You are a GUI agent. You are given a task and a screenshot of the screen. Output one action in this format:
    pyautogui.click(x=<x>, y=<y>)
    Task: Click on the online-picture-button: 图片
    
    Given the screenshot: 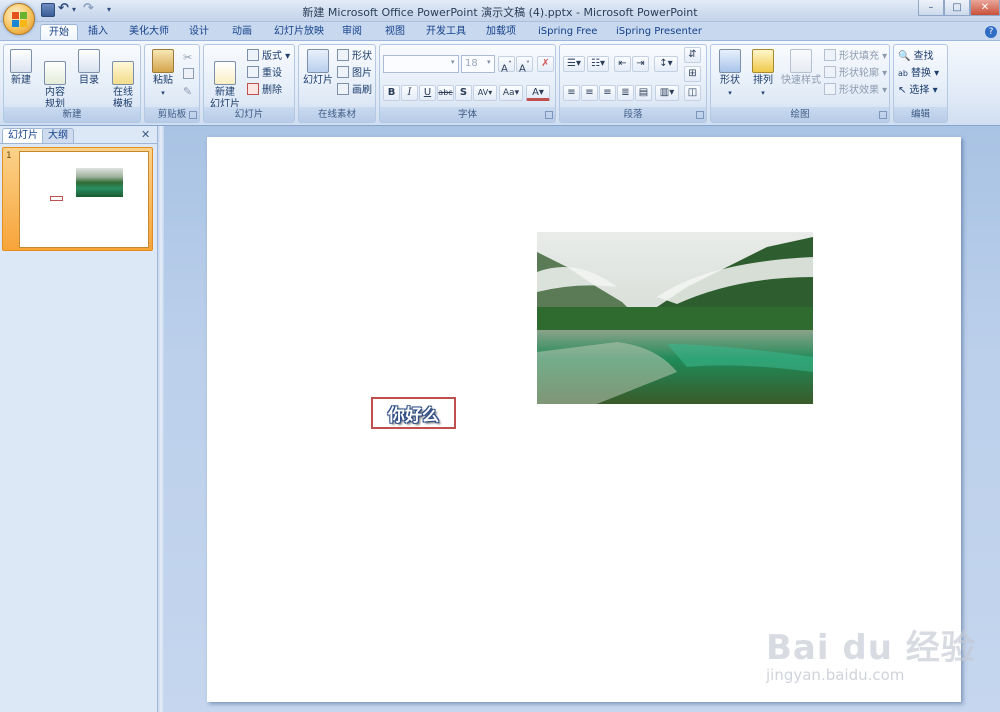 What is the action you would take?
    pyautogui.click(x=354, y=73)
    